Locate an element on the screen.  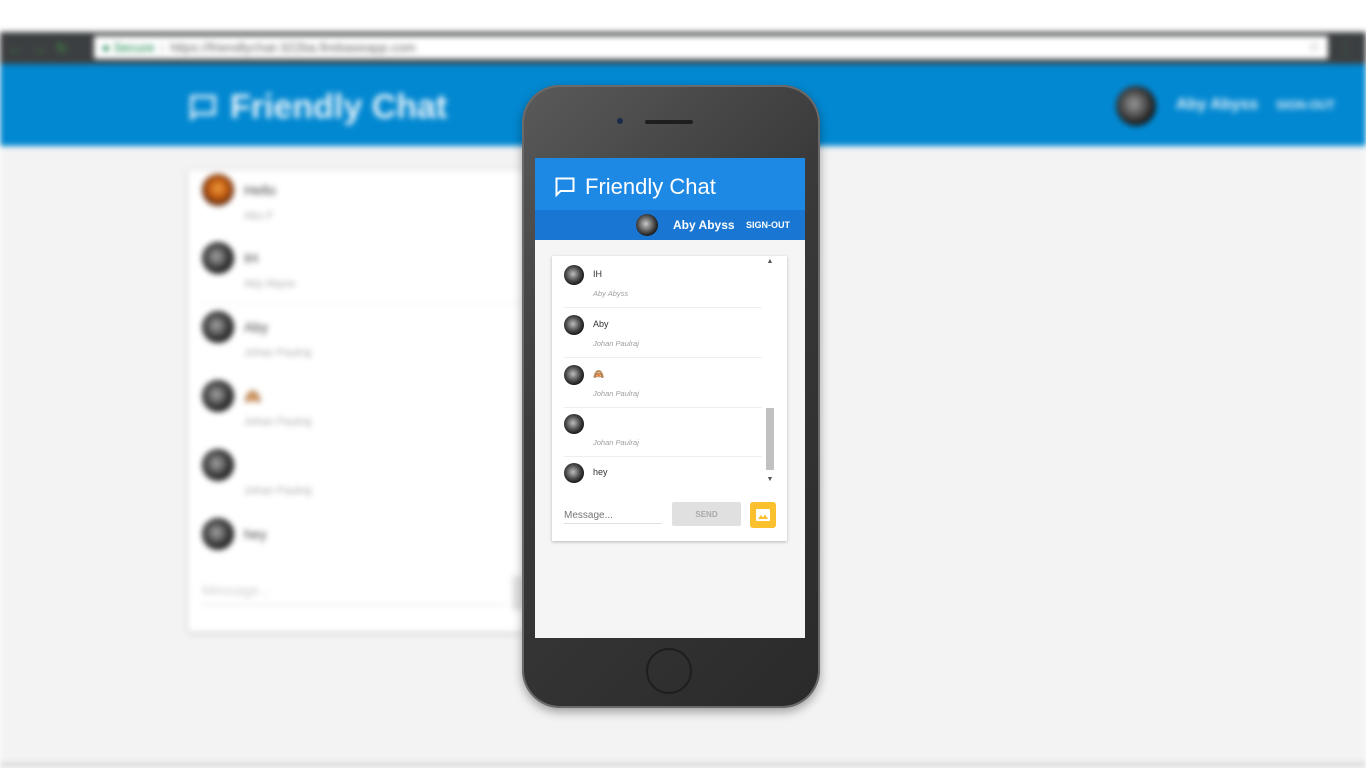
app-title: Friendly Chat is located at coordinates (634, 187).